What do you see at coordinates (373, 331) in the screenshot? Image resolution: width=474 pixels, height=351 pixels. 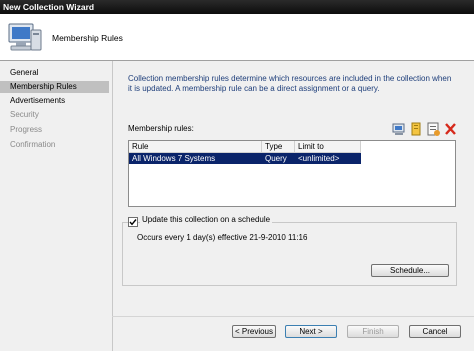 I see `finish-button: Finish` at bounding box center [373, 331].